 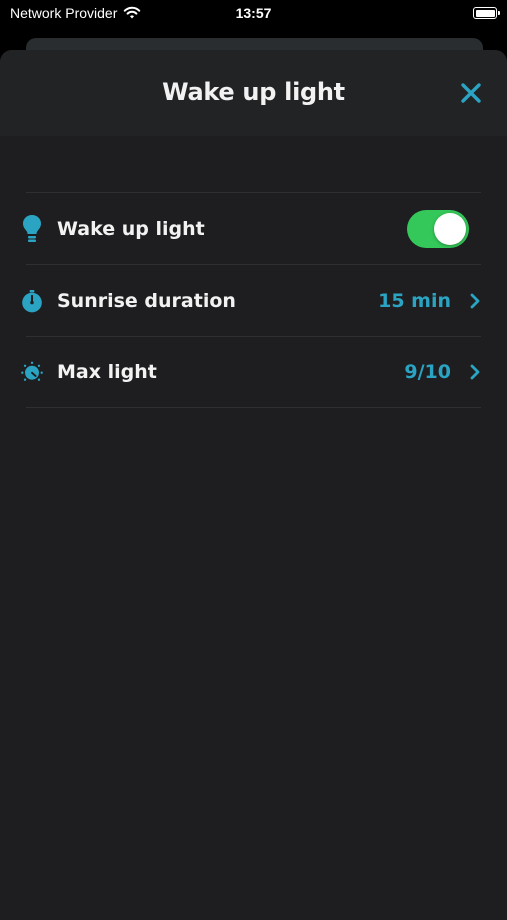 I want to click on setting-label: Sunrise duration, so click(x=146, y=300).